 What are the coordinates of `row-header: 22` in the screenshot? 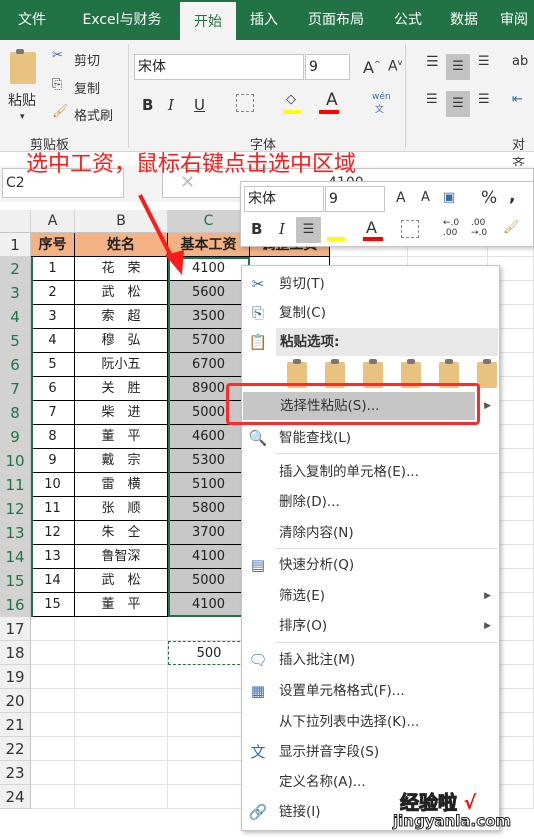 It's located at (15, 749).